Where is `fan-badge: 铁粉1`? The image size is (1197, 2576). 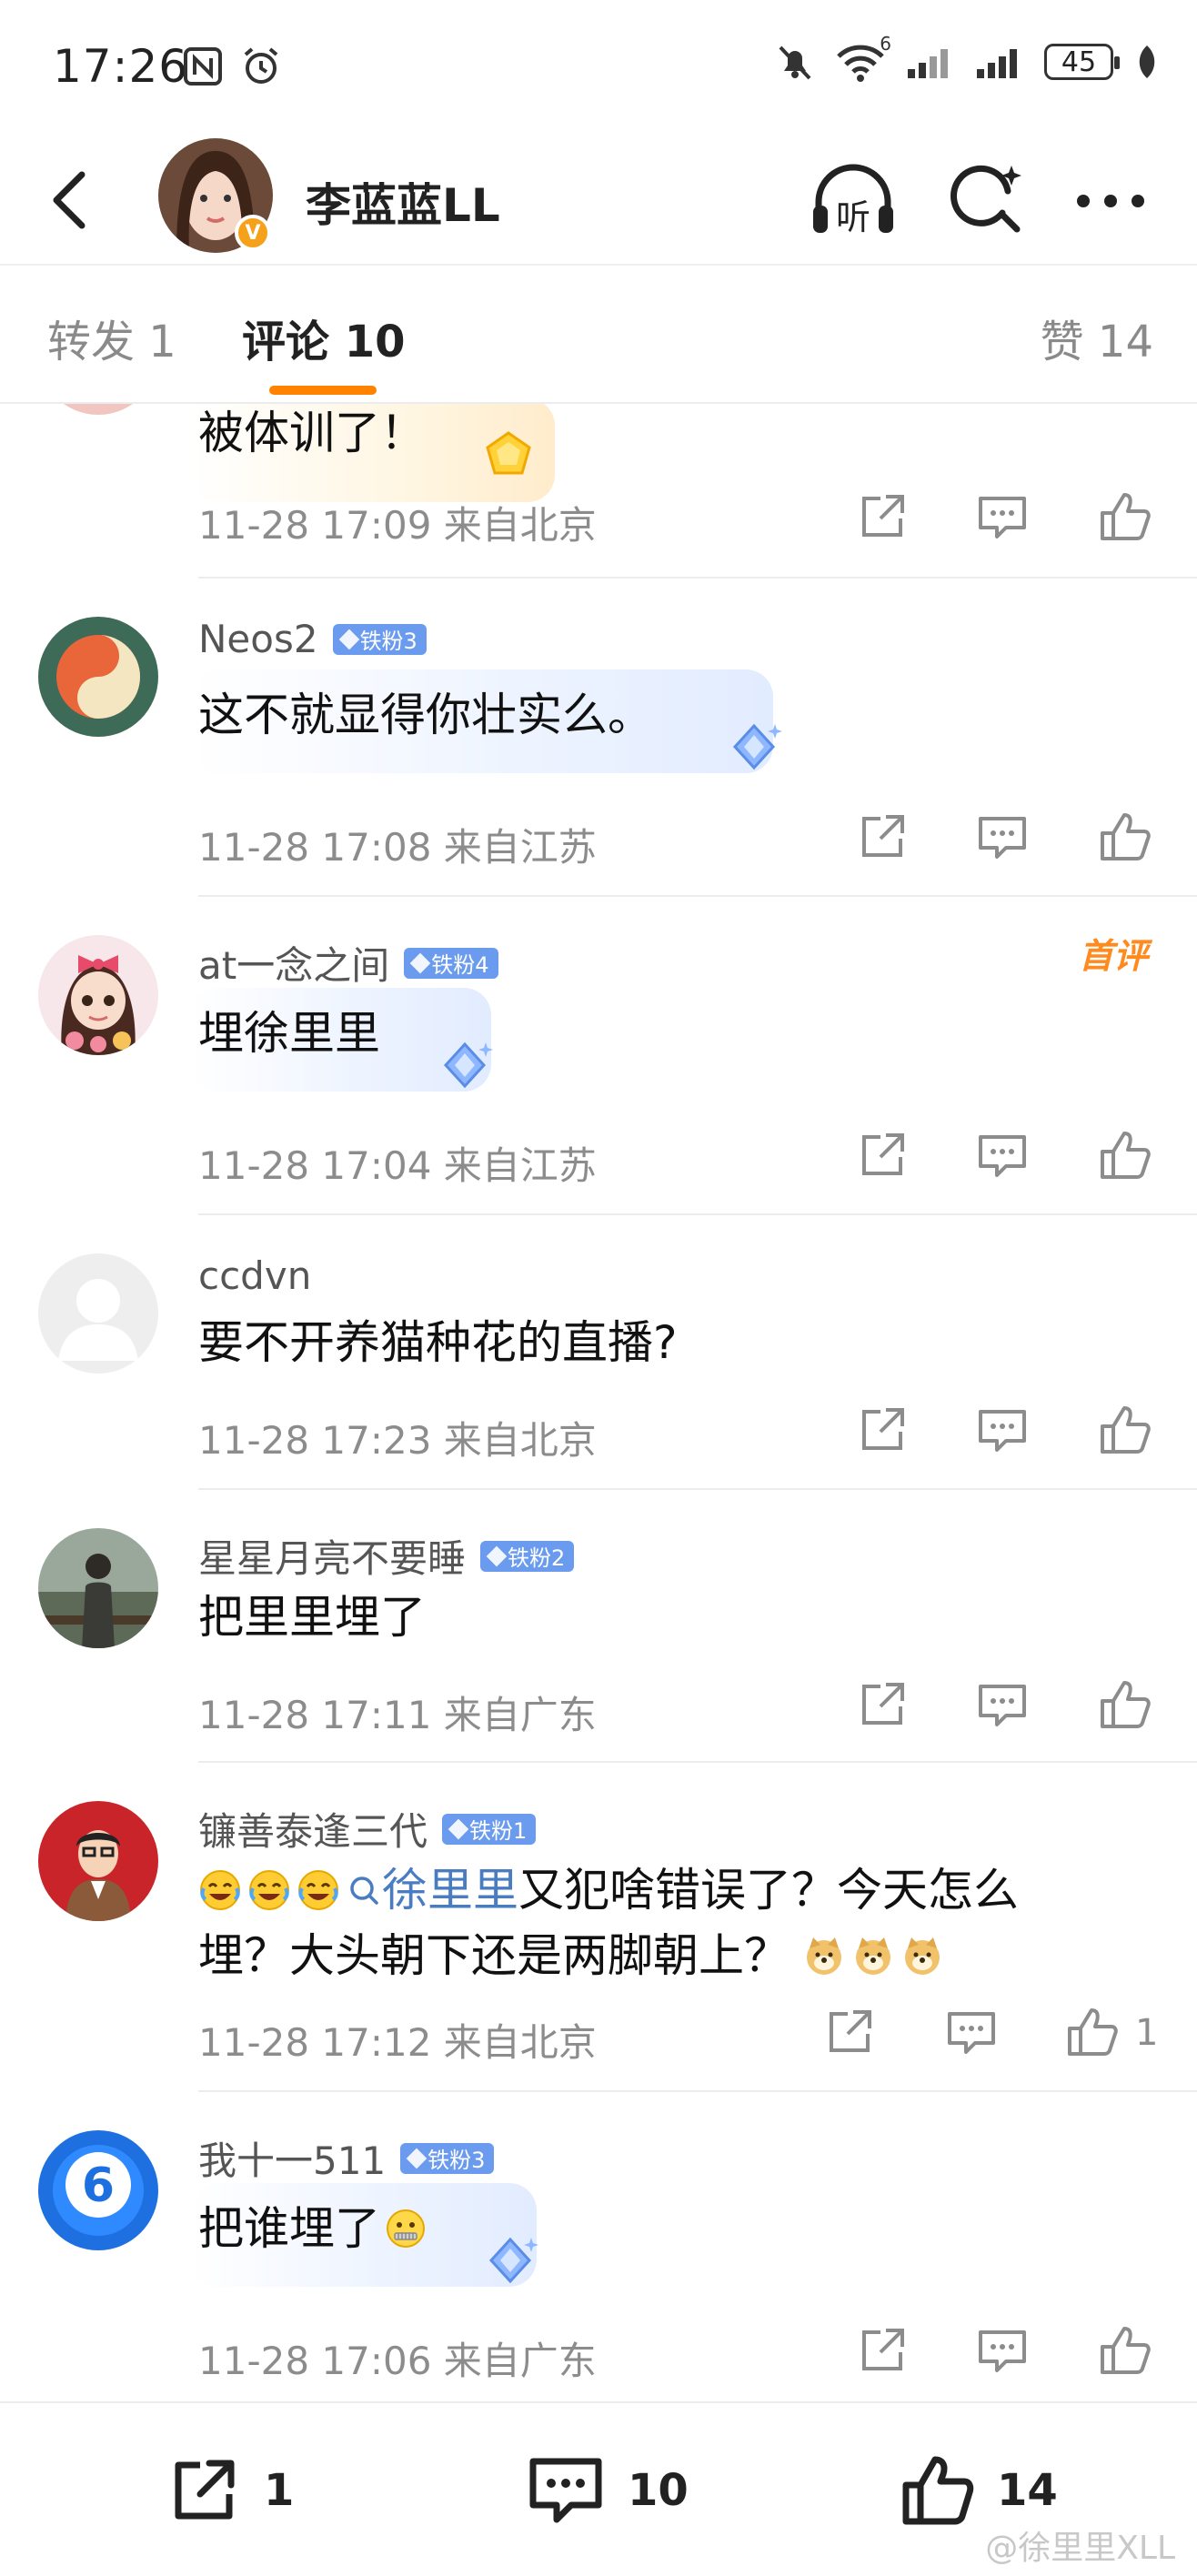 fan-badge: 铁粉1 is located at coordinates (489, 1829).